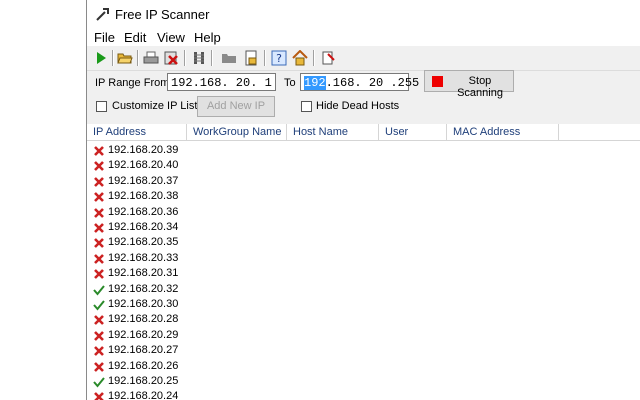 The height and width of the screenshot is (400, 640). I want to click on stop-scanning-label: Stop Scanning, so click(480, 87).